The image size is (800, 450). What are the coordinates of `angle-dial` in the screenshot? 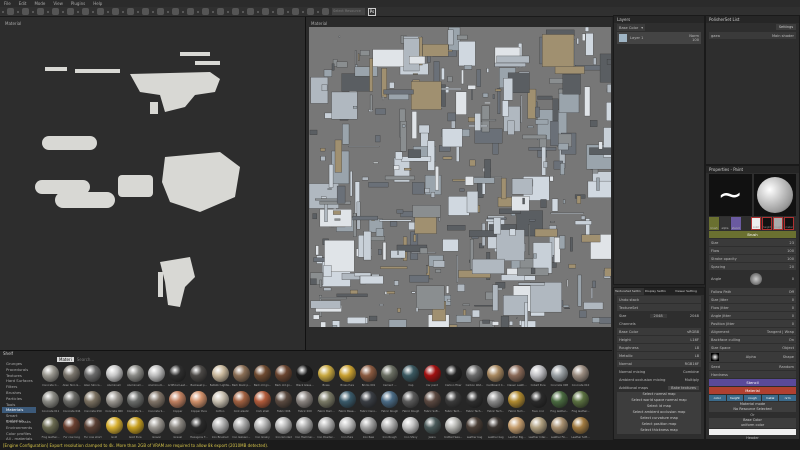 It's located at (756, 279).